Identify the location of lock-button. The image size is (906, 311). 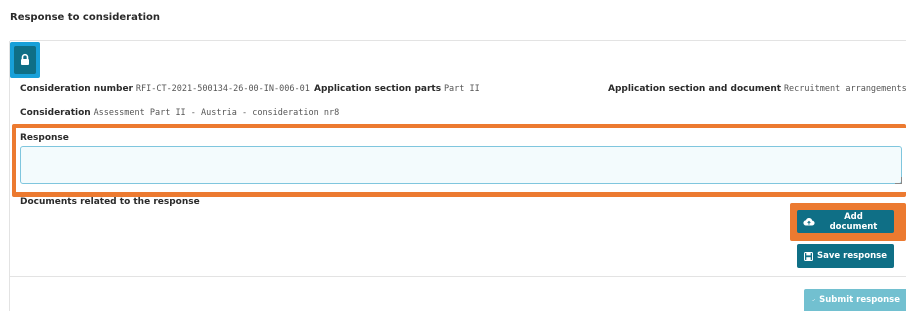
(25, 60).